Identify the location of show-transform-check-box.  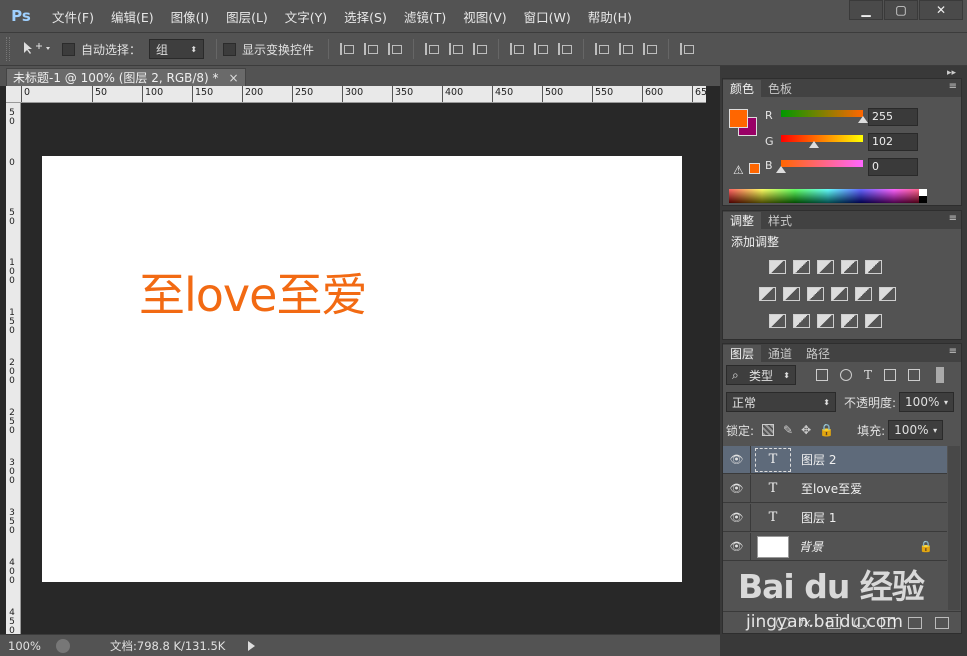
(230, 49).